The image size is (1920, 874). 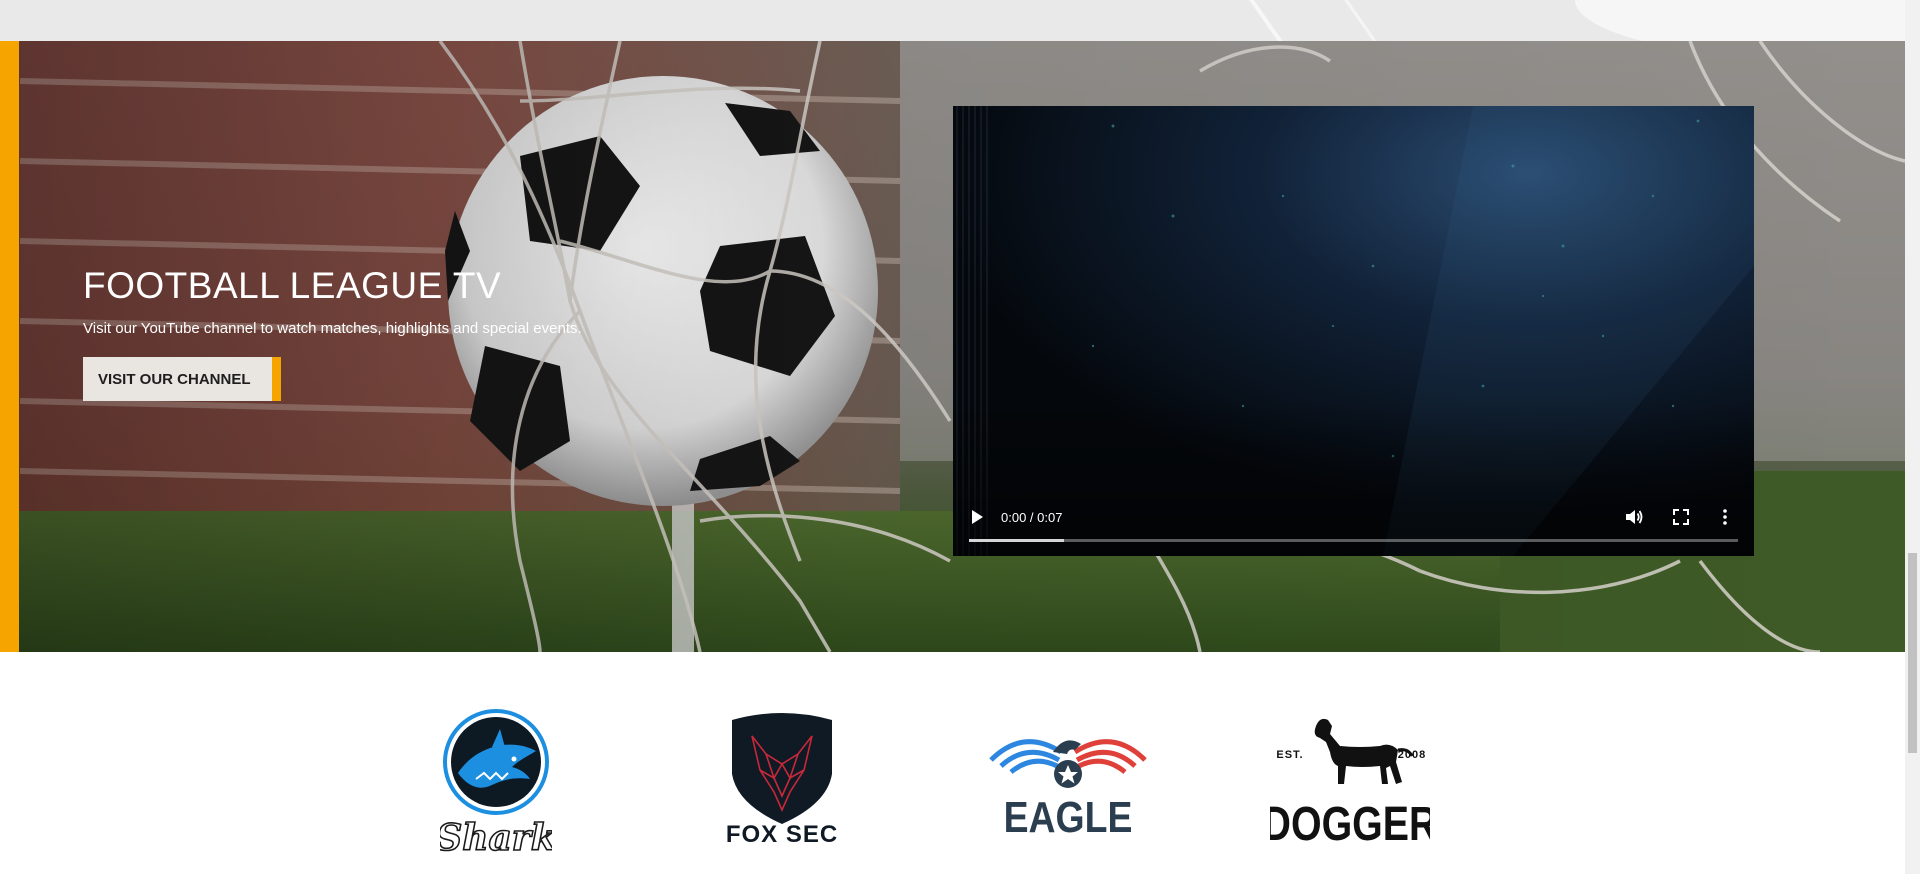 What do you see at coordinates (1353, 540) in the screenshot?
I see `video-progress-bar` at bounding box center [1353, 540].